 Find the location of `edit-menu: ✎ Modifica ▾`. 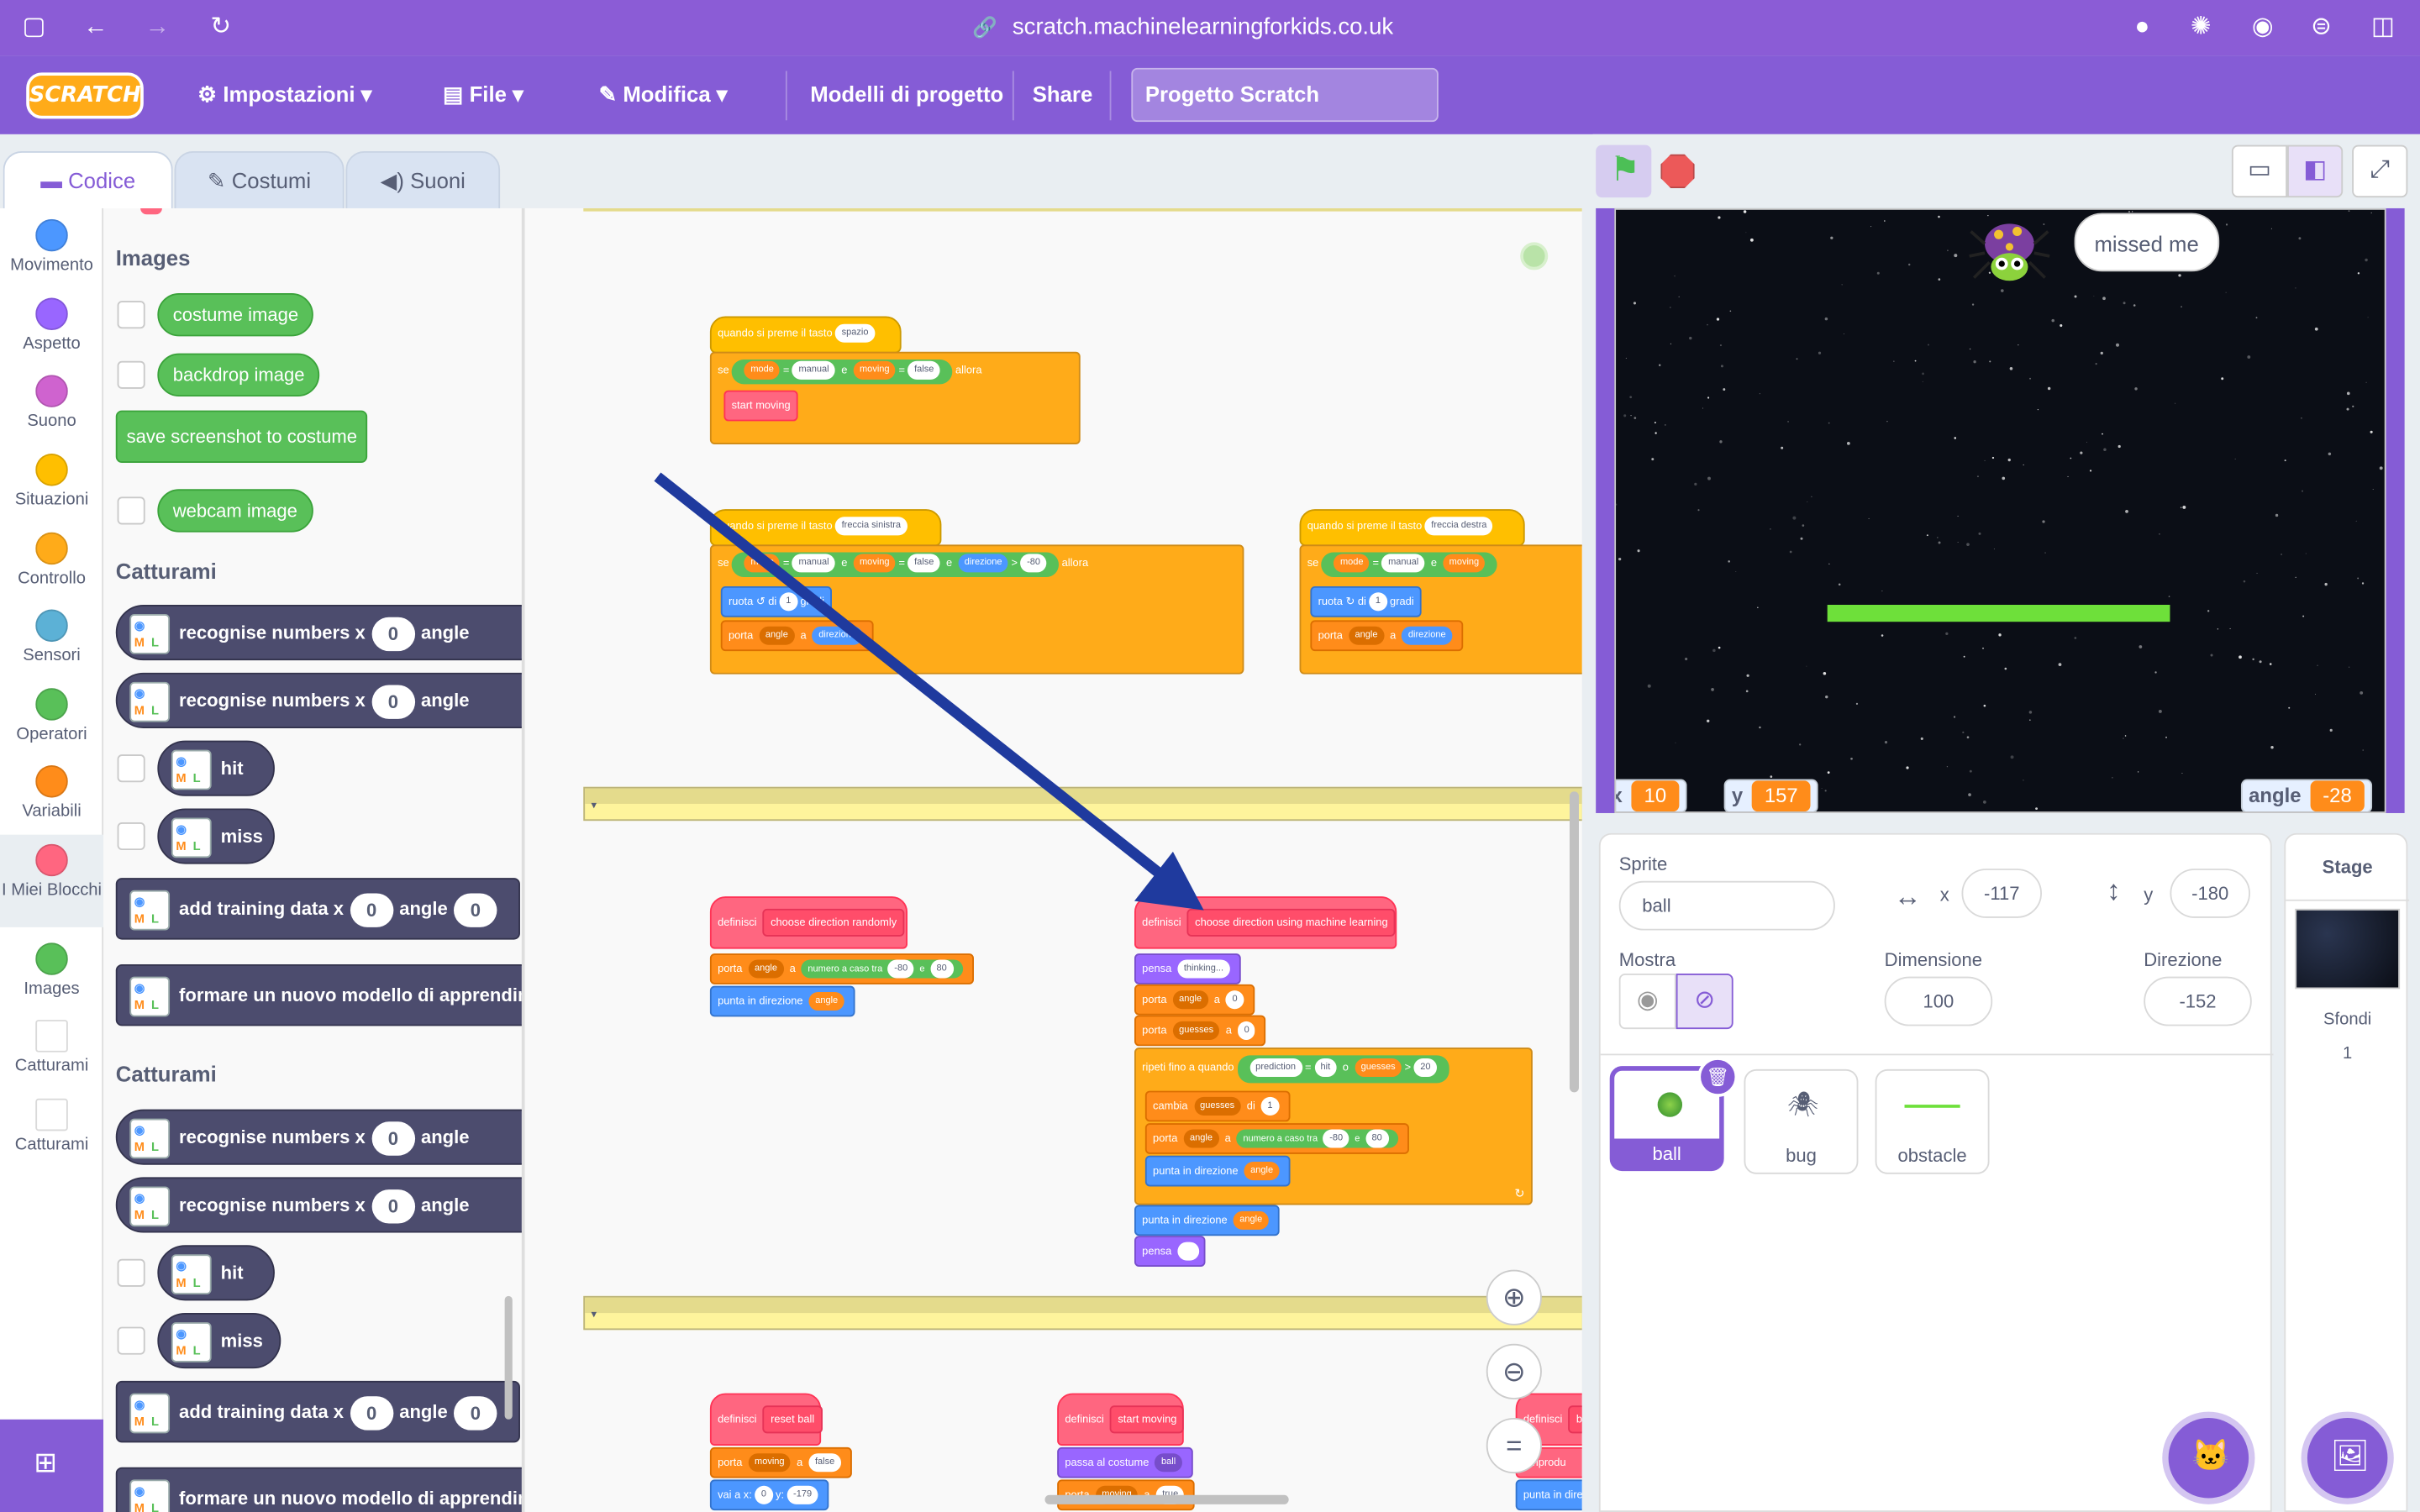

edit-menu: ✎ Modifica ▾ is located at coordinates (663, 94).